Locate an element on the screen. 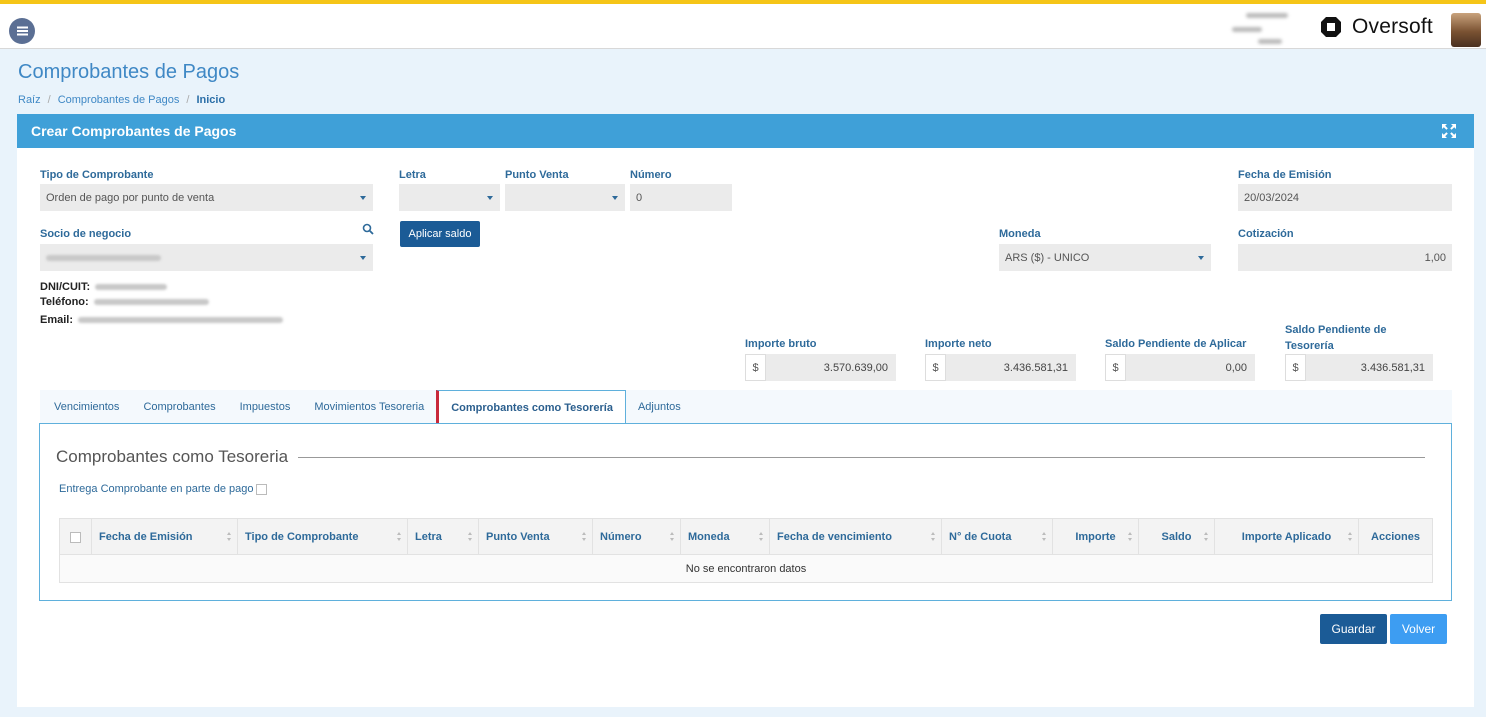 The height and width of the screenshot is (717, 1486). col-acciones: Acciones is located at coordinates (1395, 537).